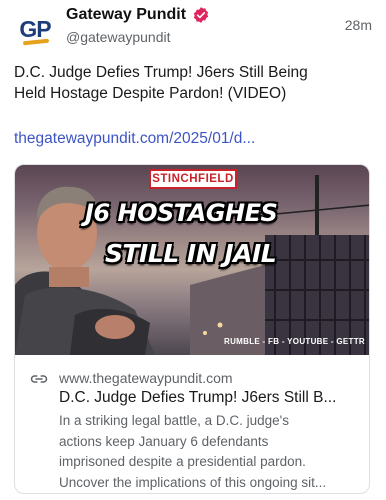 This screenshot has width=386, height=500. I want to click on card-domain: www.thegatewaypundit.com, so click(146, 378).